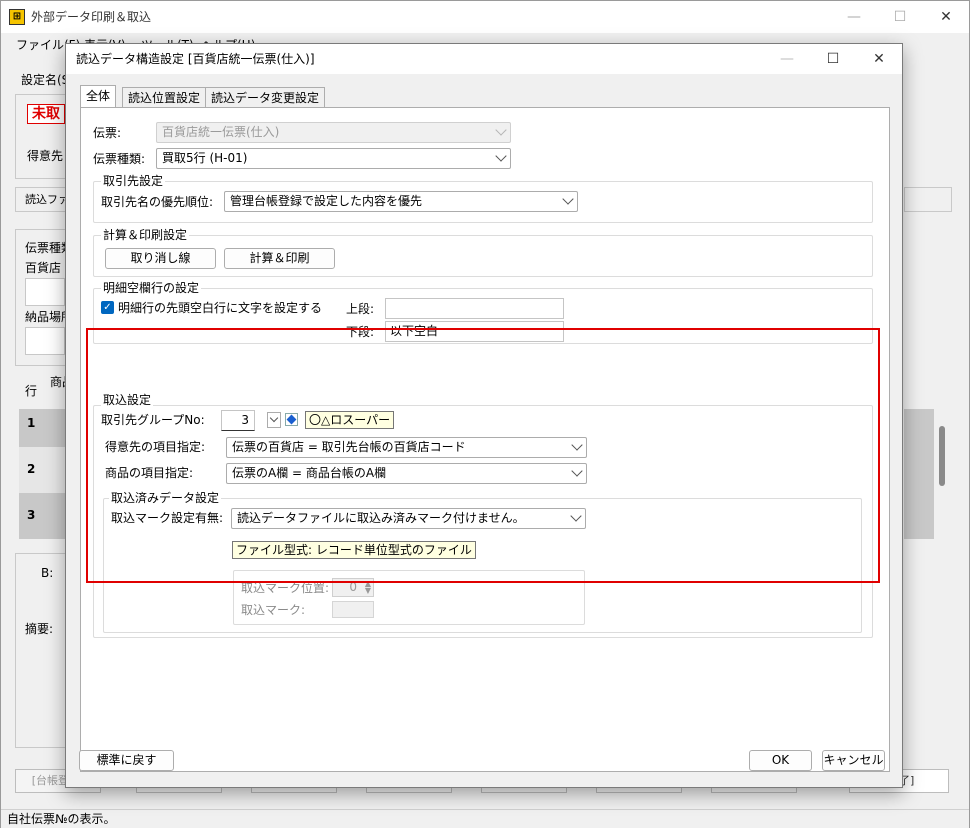 The height and width of the screenshot is (828, 970). I want to click on jodan-label: 上段:, so click(360, 309).